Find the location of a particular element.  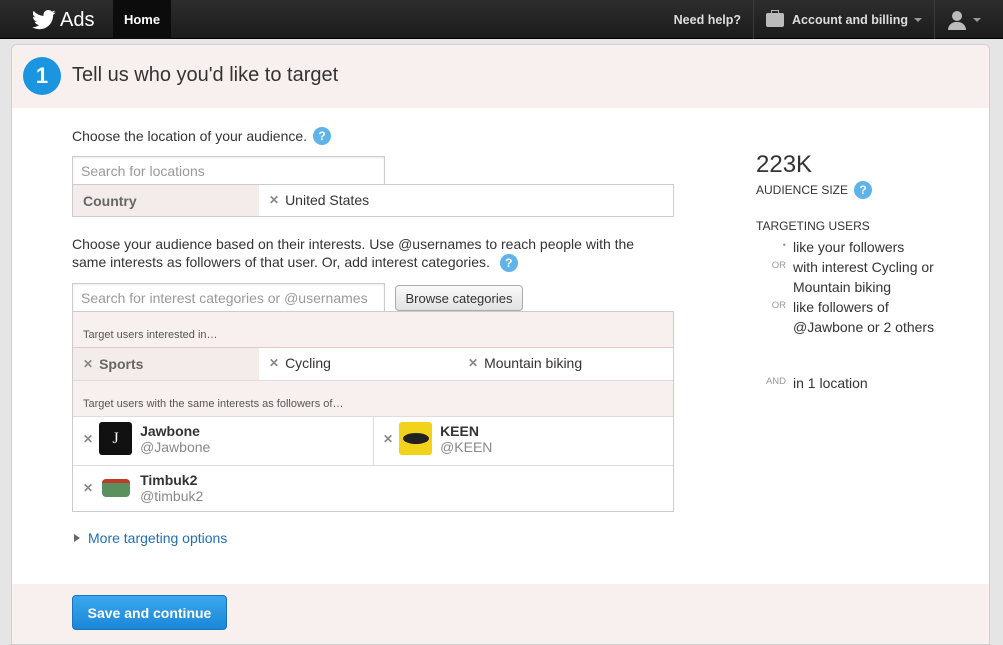

targeting-users-heading: TARGETING USERS is located at coordinates (813, 226).